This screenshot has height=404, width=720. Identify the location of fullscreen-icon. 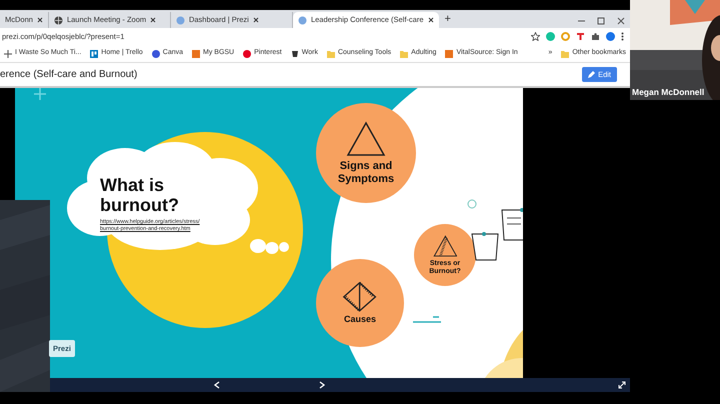
(622, 385).